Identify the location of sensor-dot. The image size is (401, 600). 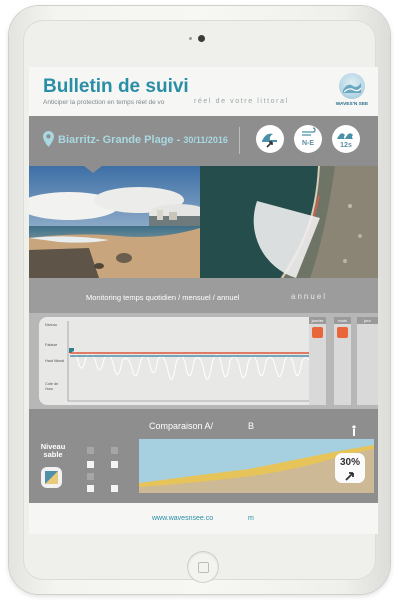
(190, 38).